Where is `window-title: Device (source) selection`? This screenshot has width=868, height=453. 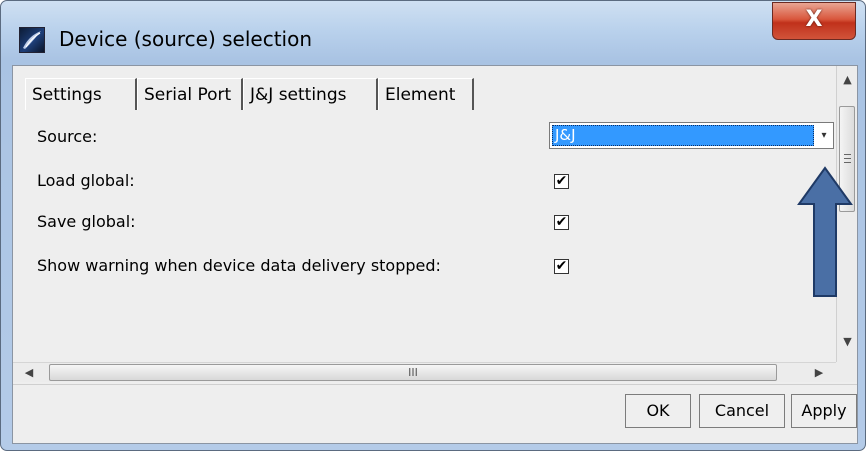
window-title: Device (source) selection is located at coordinates (186, 39).